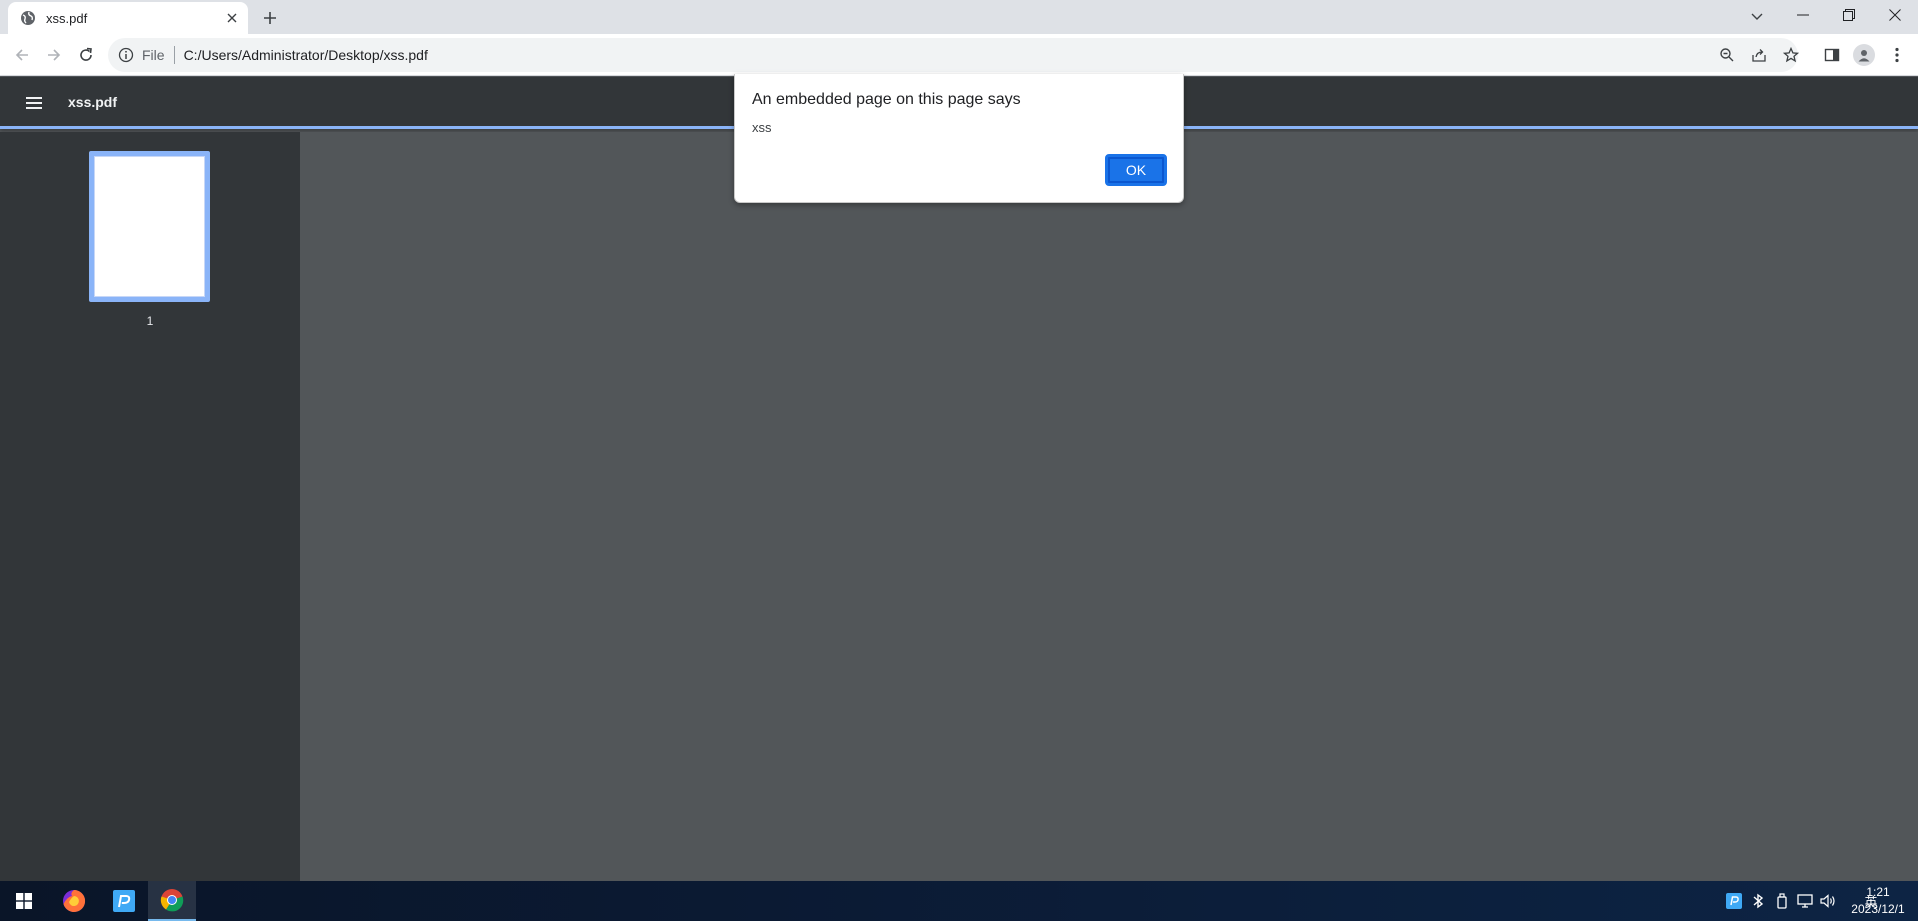  I want to click on bookmark-star-icon, so click(1791, 55).